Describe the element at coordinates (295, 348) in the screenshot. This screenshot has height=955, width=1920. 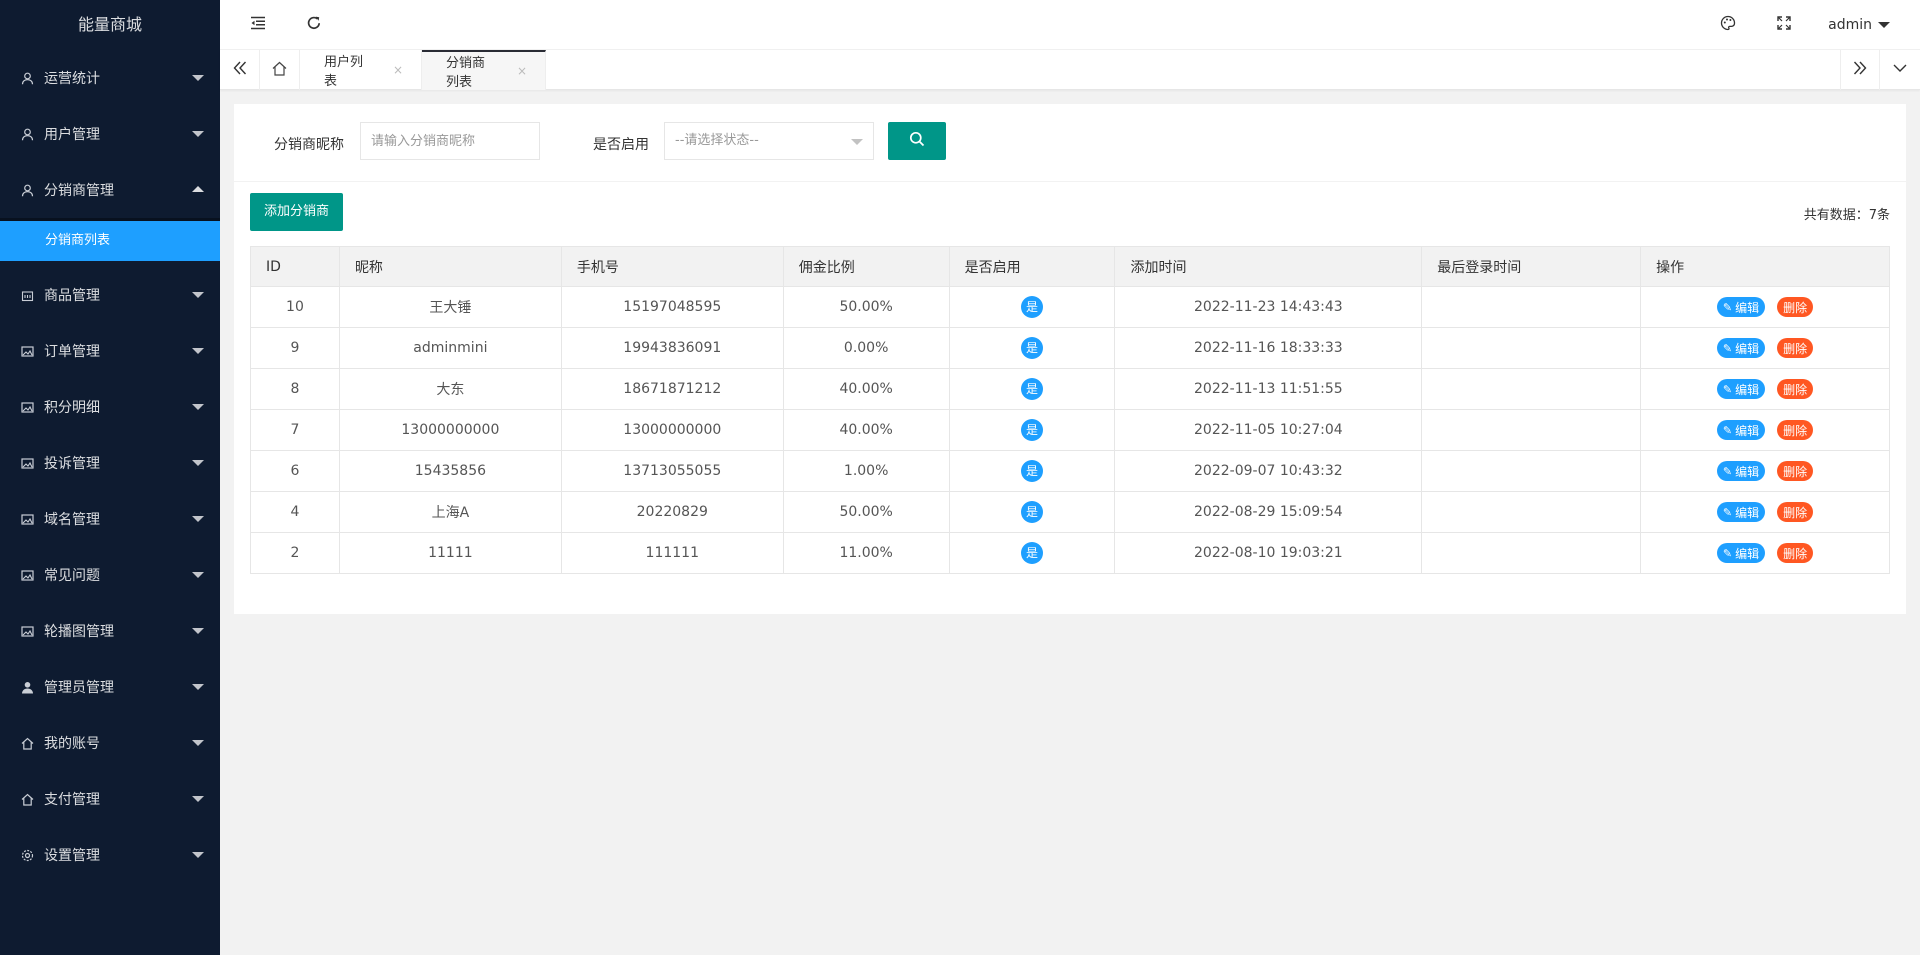
I see `cell-id: 9` at that location.